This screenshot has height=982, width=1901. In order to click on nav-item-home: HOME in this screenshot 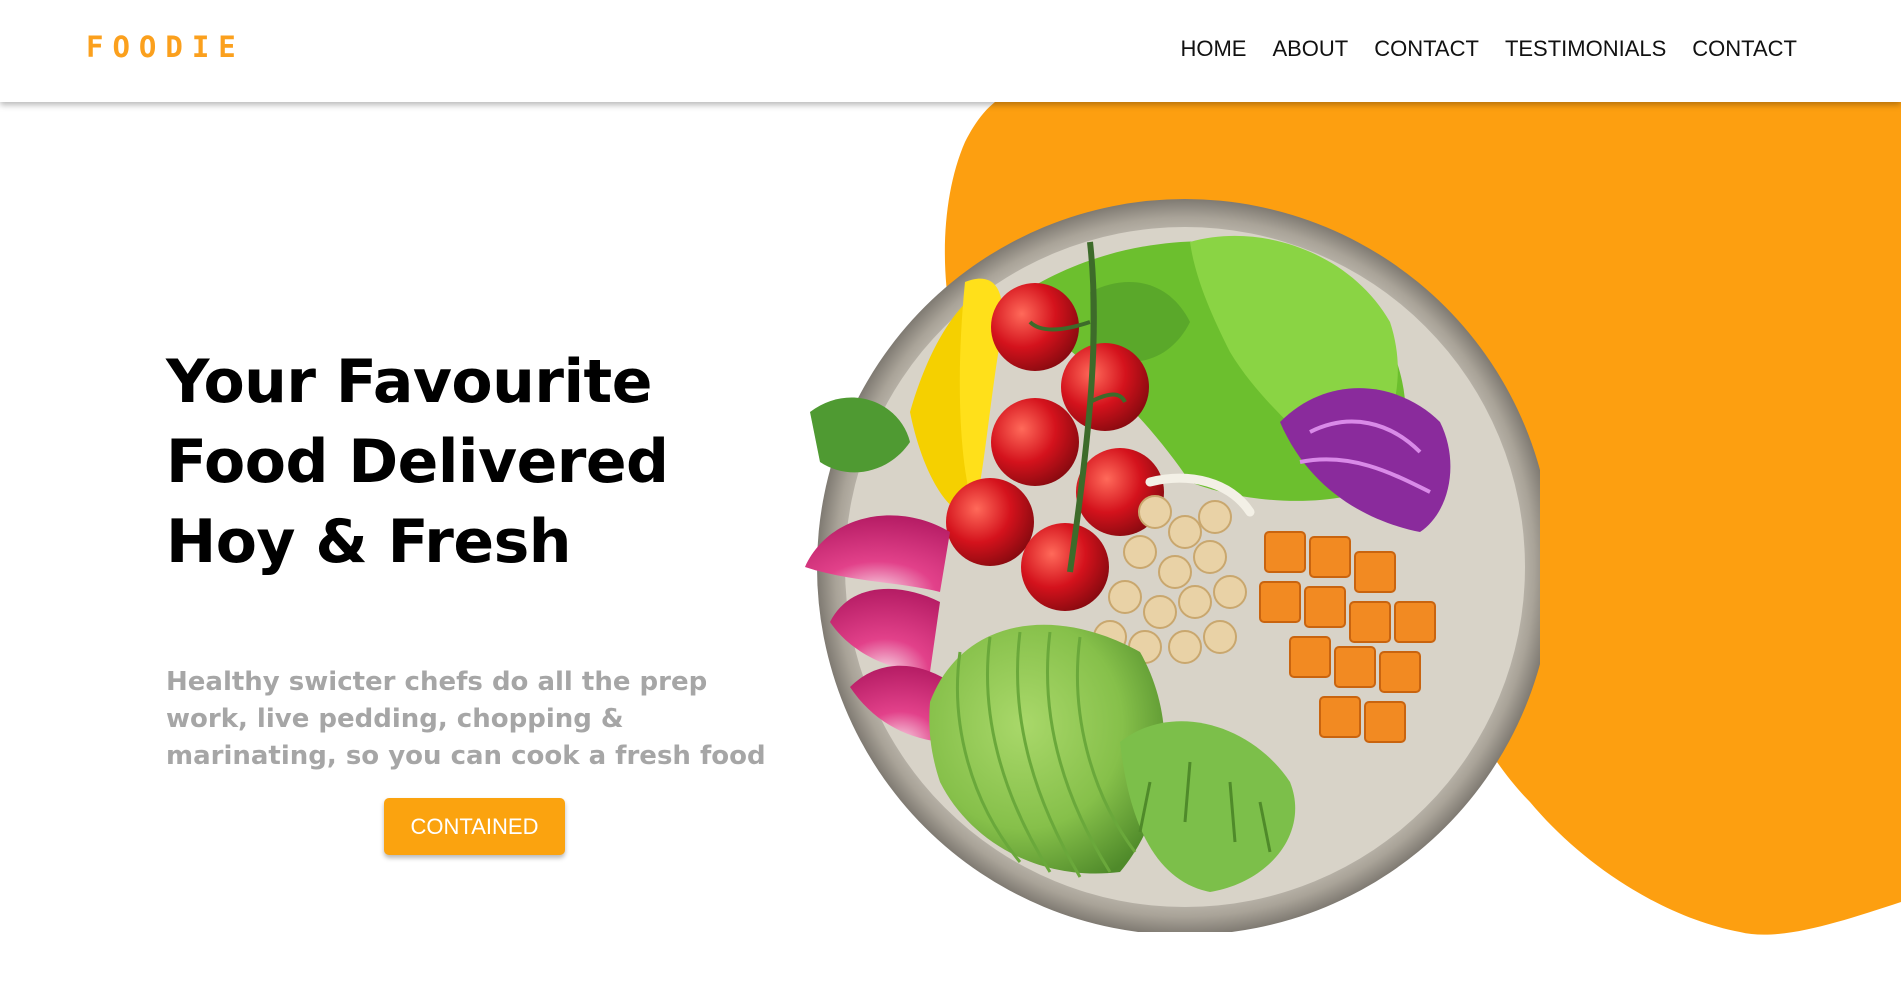, I will do `click(1213, 49)`.